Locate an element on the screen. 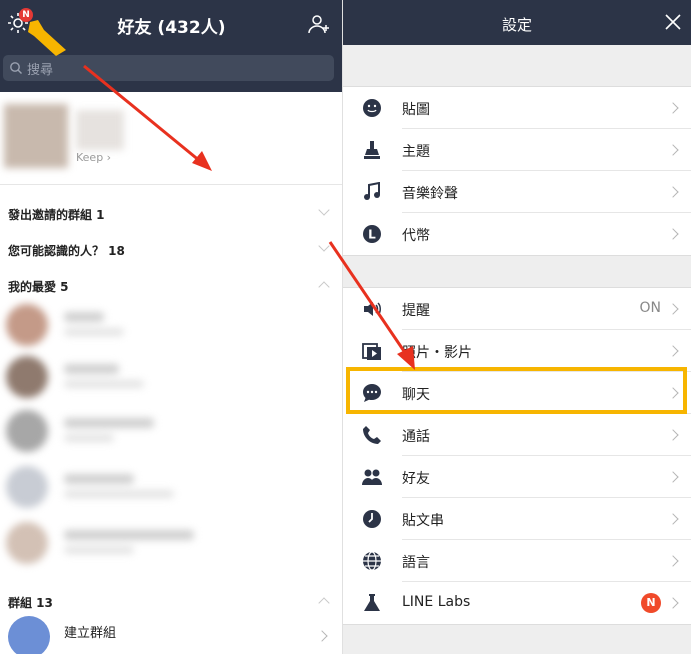  section-favorites: 我的最愛 5 is located at coordinates (38, 286).